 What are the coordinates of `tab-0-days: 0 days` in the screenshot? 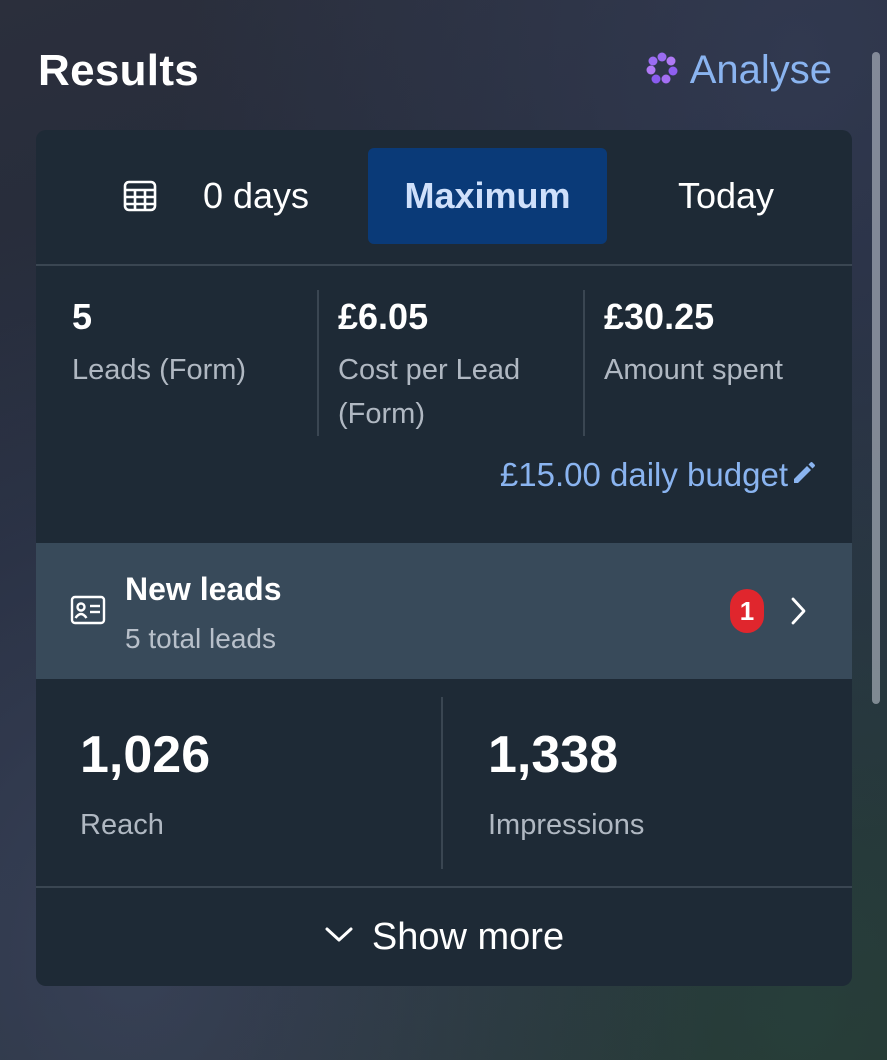 It's located at (216, 196).